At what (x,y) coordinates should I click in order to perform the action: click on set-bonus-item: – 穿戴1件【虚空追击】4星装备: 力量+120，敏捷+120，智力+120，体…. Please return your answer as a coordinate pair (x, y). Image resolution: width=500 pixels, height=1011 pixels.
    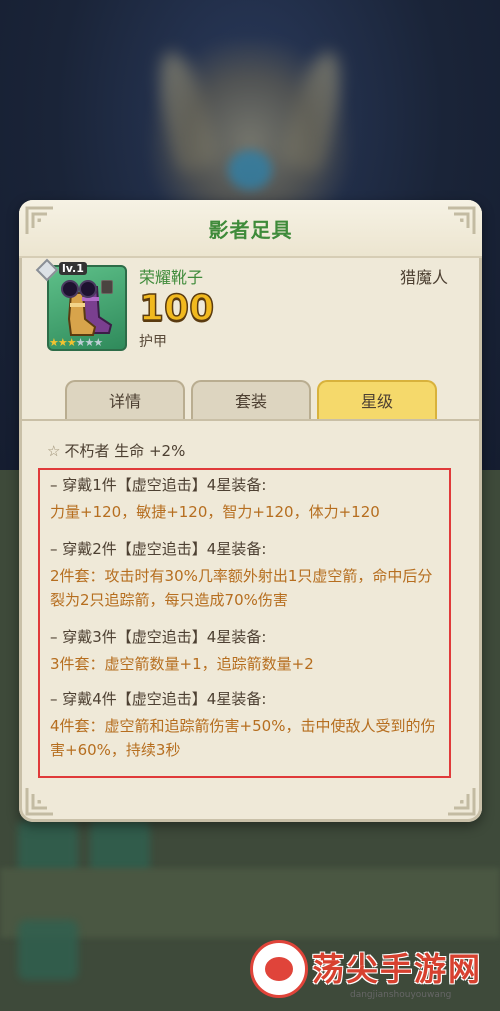
    Looking at the image, I should click on (246, 499).